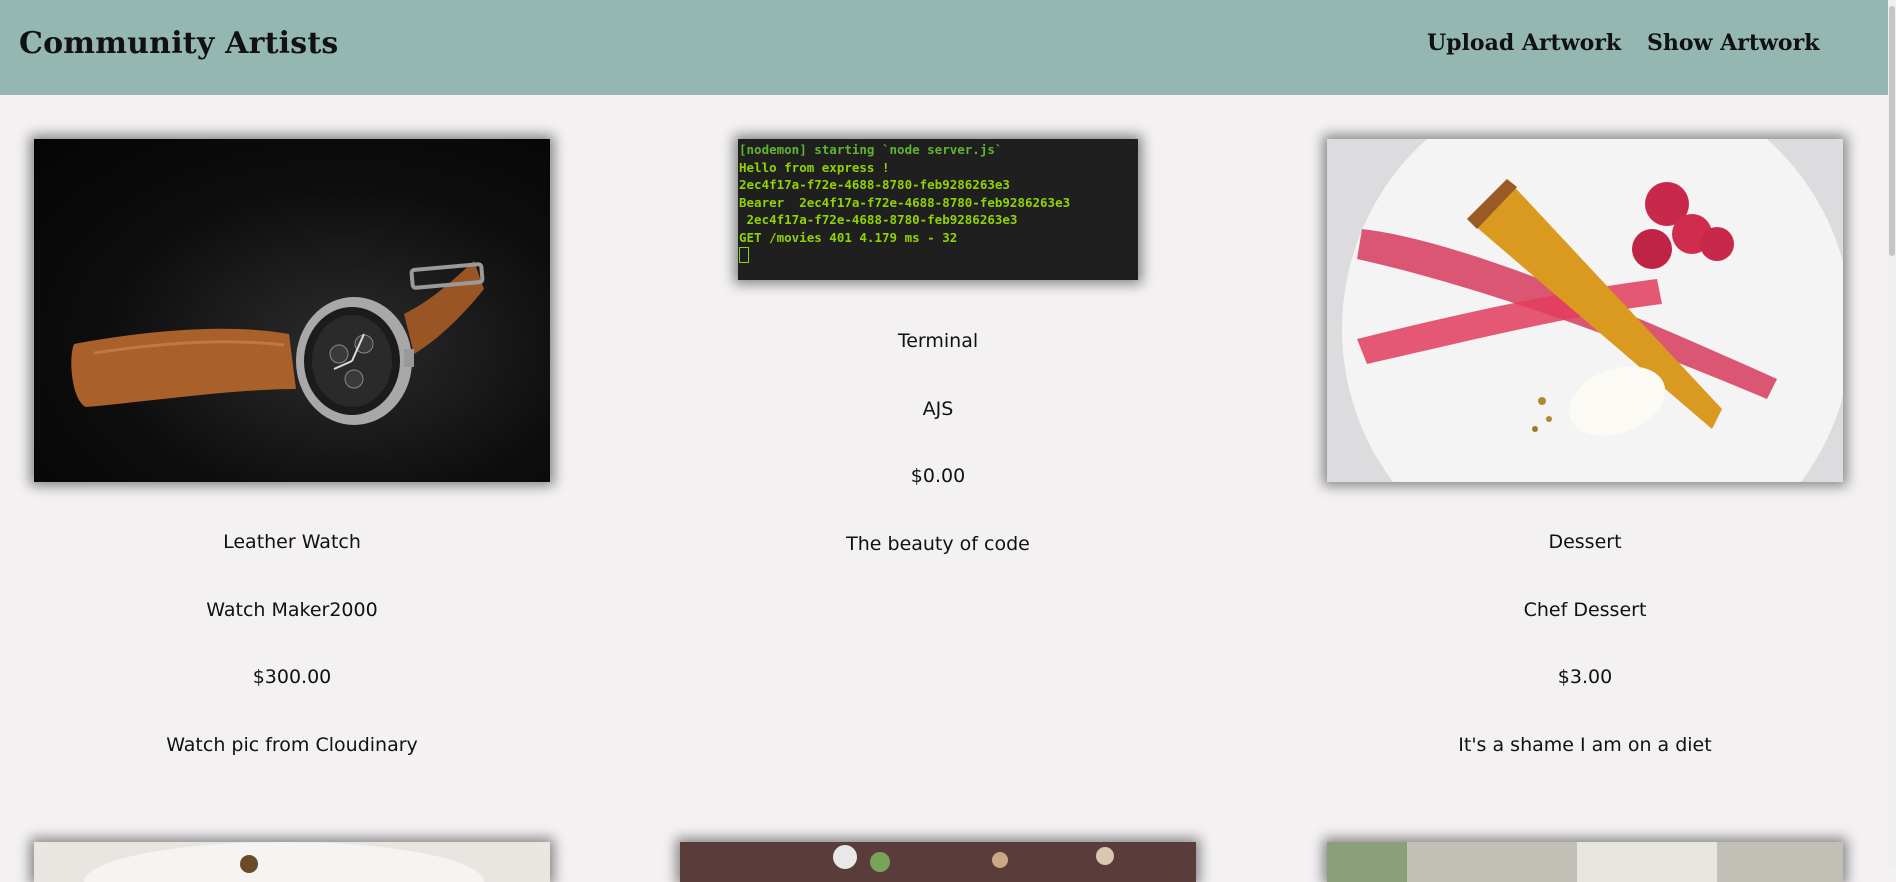  What do you see at coordinates (292, 677) in the screenshot?
I see `artwork-price: $300.00` at bounding box center [292, 677].